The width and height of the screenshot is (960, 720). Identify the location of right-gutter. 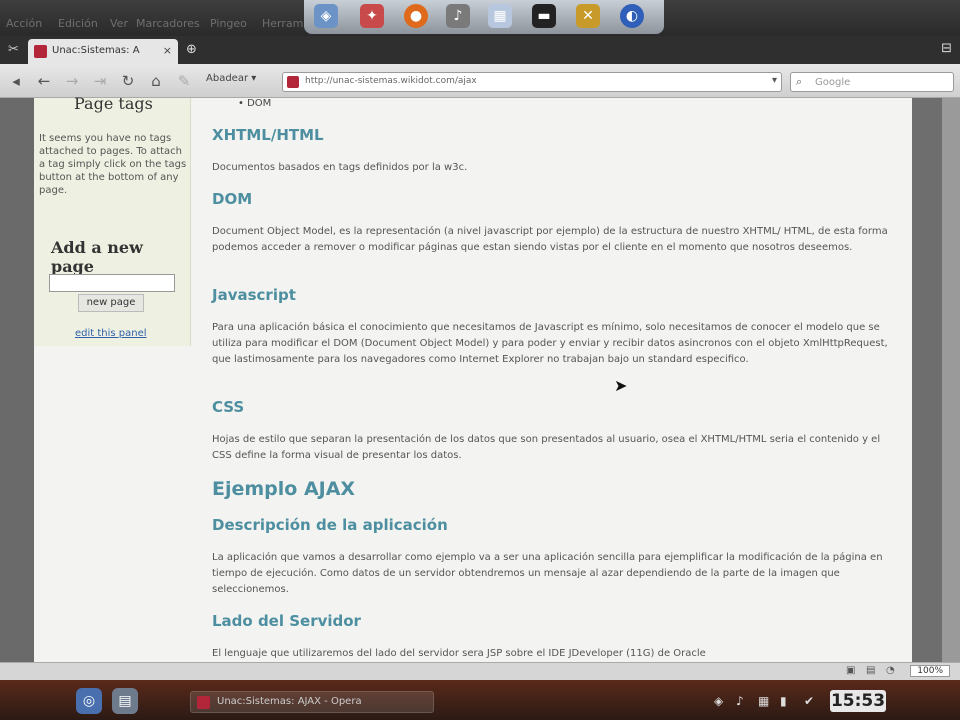
(927, 380).